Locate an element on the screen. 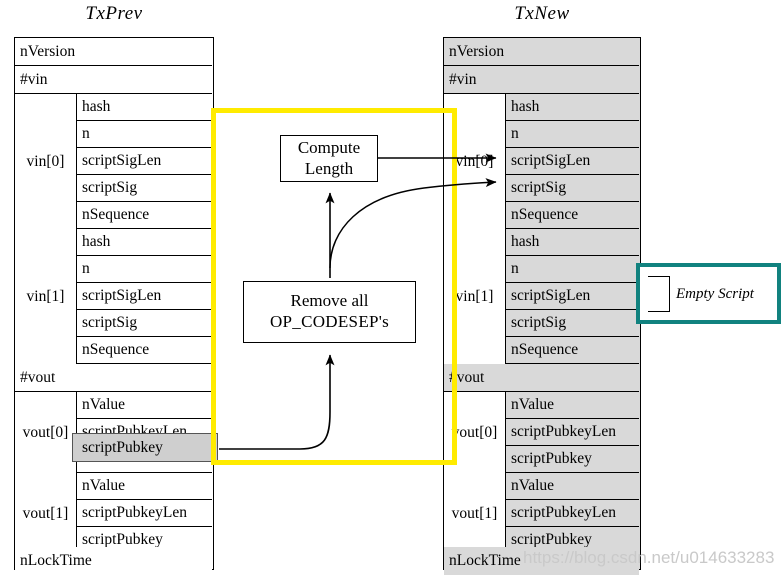  txnew-row-vin1-n: n is located at coordinates (573, 269).